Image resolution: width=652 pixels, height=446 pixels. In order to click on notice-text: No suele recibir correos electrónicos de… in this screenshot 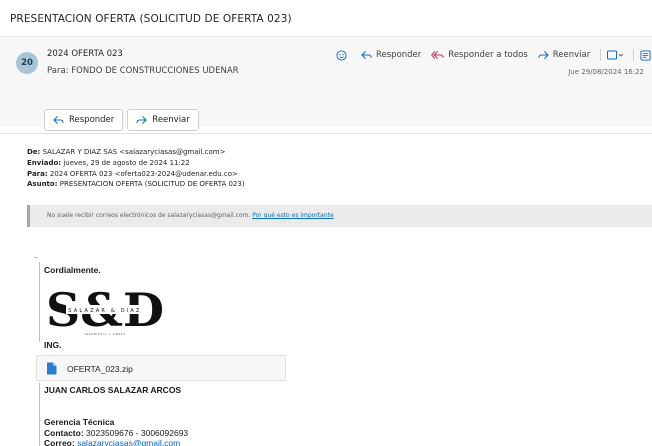, I will do `click(149, 215)`.